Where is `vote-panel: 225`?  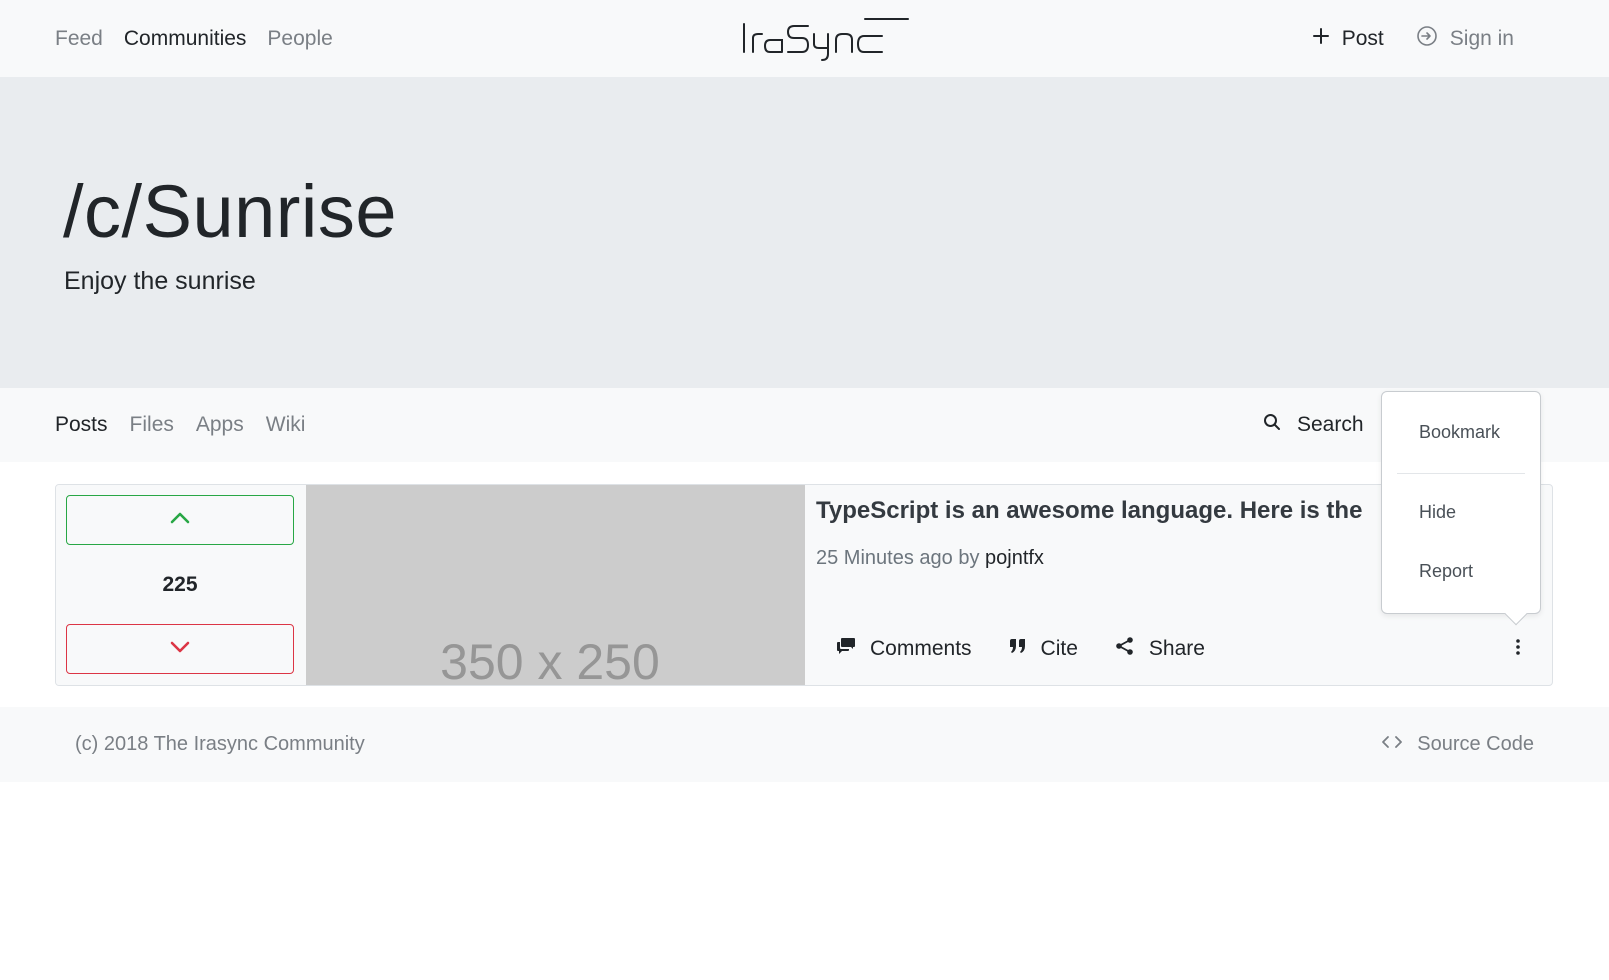 vote-panel: 225 is located at coordinates (181, 585).